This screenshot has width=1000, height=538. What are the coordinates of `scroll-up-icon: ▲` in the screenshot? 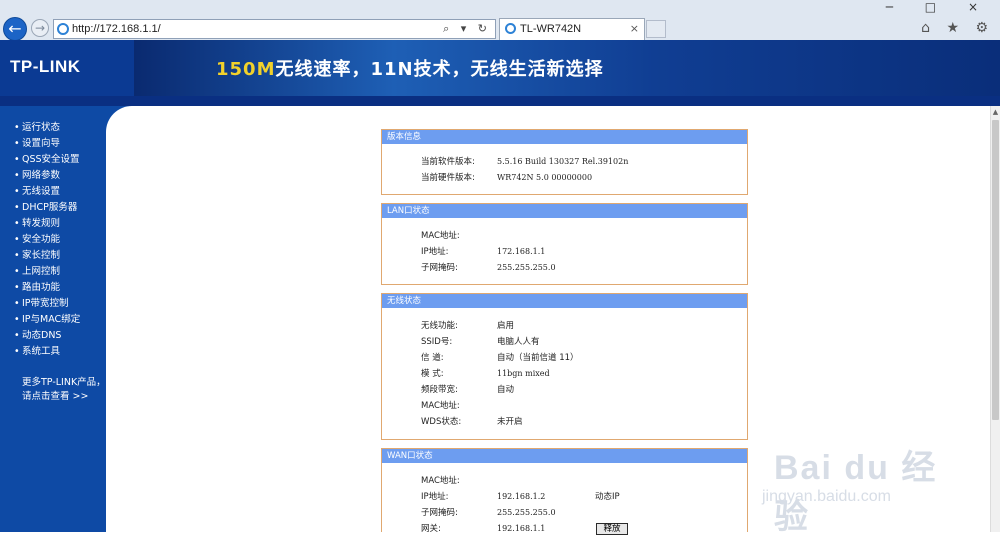 It's located at (995, 112).